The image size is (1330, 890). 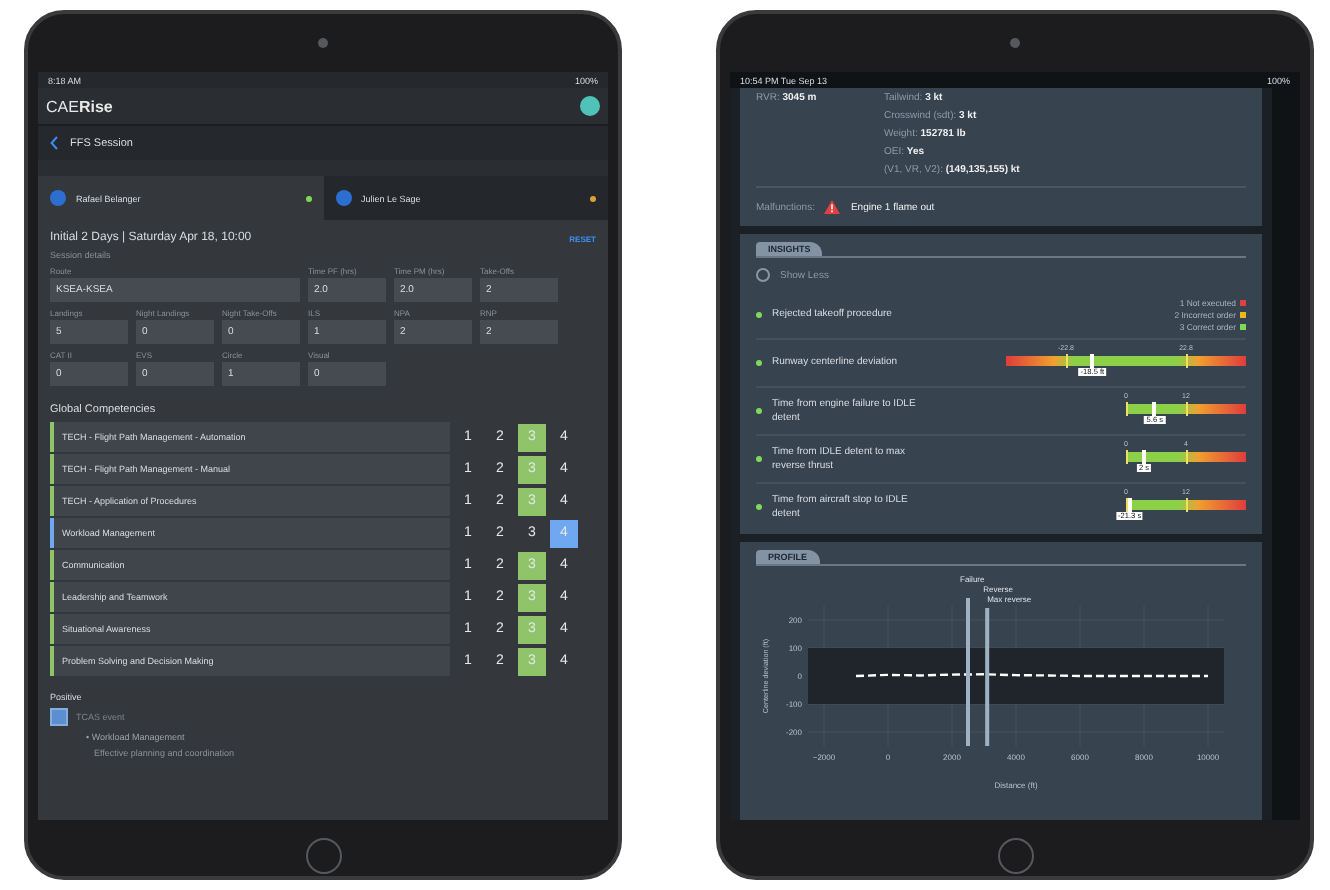 I want to click on back-icon, so click(x=54, y=143).